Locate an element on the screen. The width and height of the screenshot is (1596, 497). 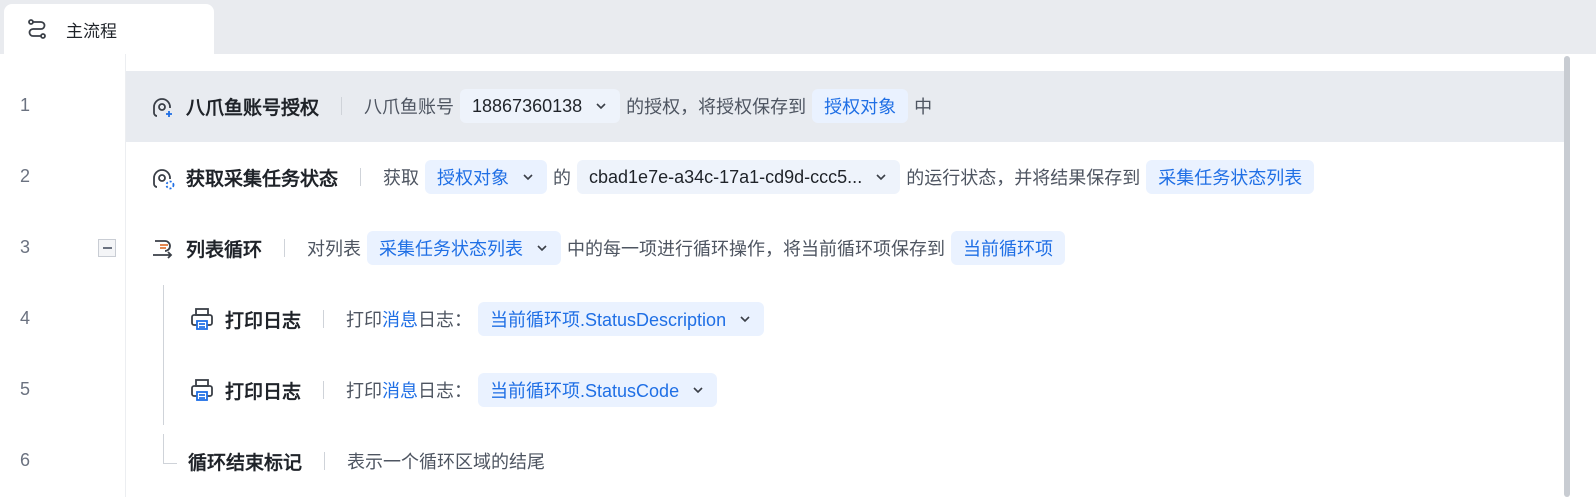
minus-icon is located at coordinates (107, 248).